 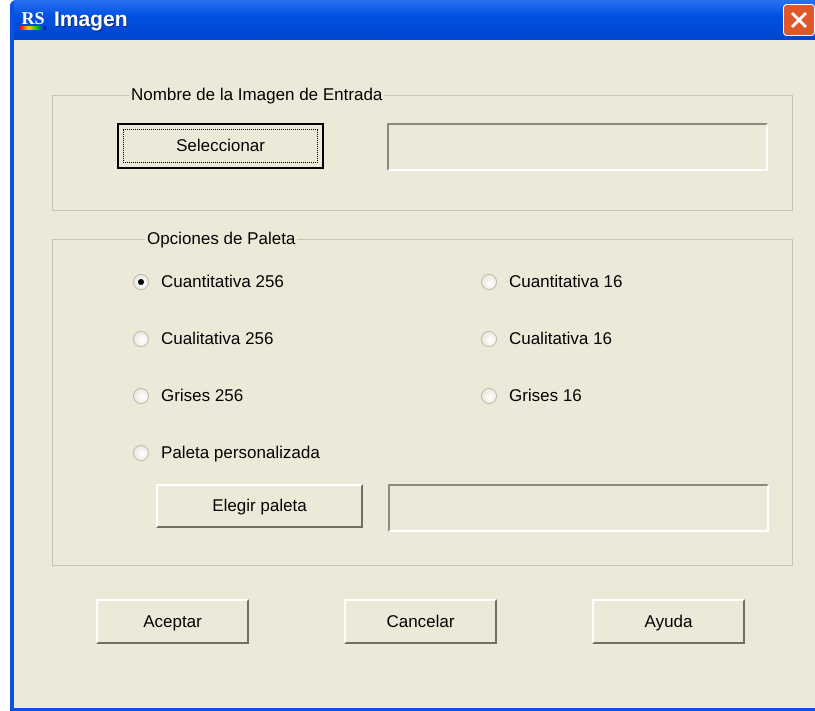 I want to click on dialog-button: Cancelar, so click(x=420, y=621).